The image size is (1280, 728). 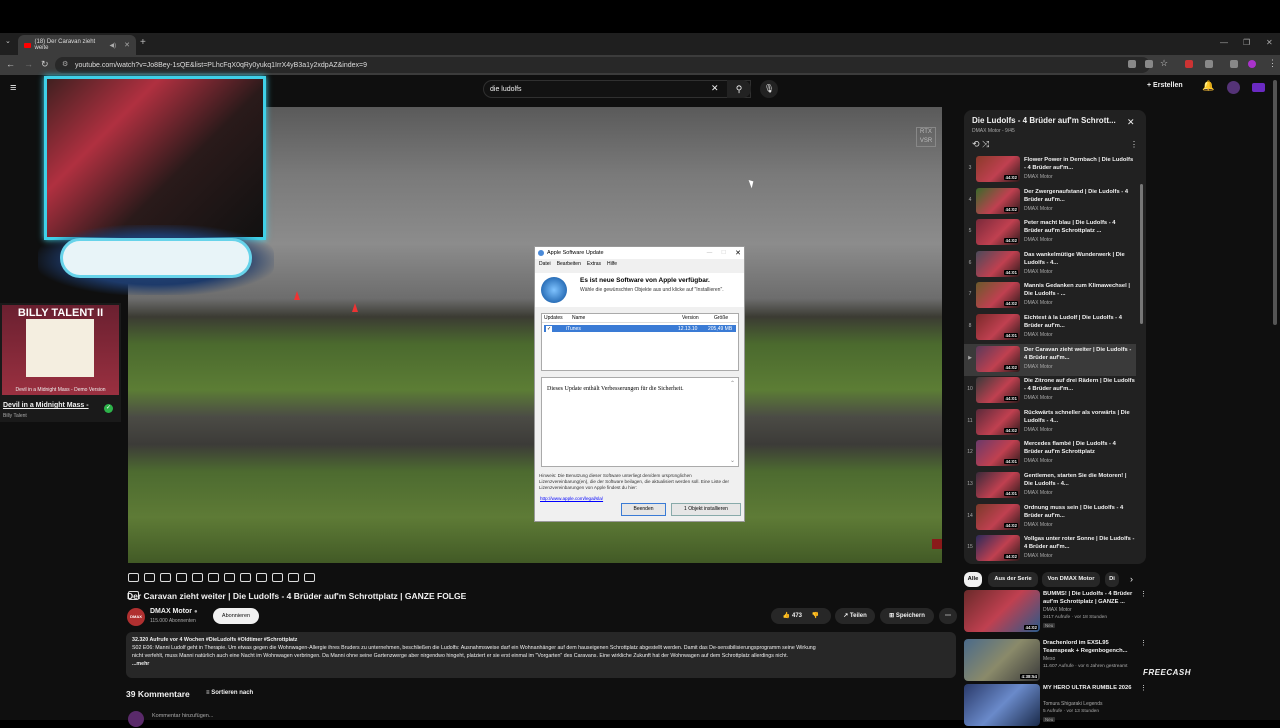 What do you see at coordinates (738, 253) in the screenshot?
I see `dialog-close-icon: ✕` at bounding box center [738, 253].